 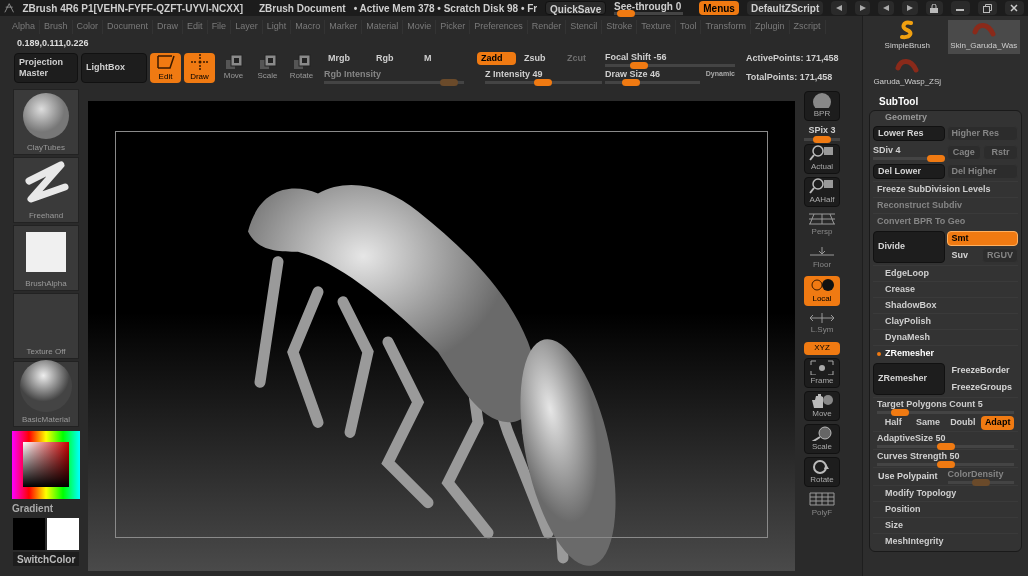 What do you see at coordinates (442, 58) in the screenshot?
I see `color-mode-button: M` at bounding box center [442, 58].